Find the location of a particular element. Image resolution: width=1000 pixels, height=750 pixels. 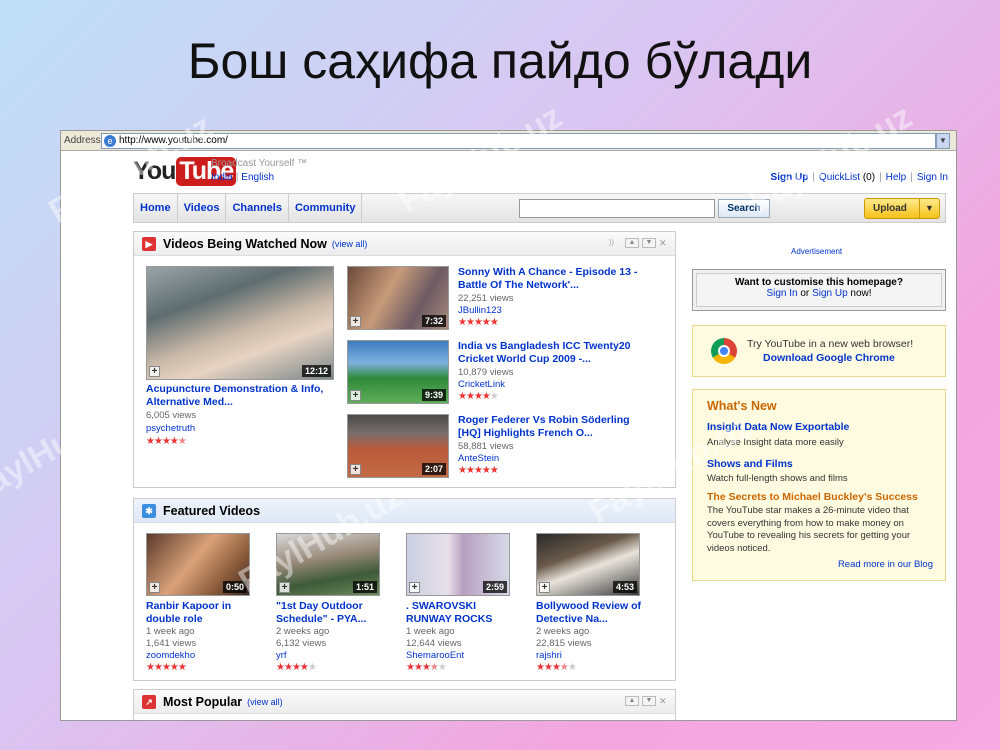

most-popular-icon: ↗ is located at coordinates (149, 701).